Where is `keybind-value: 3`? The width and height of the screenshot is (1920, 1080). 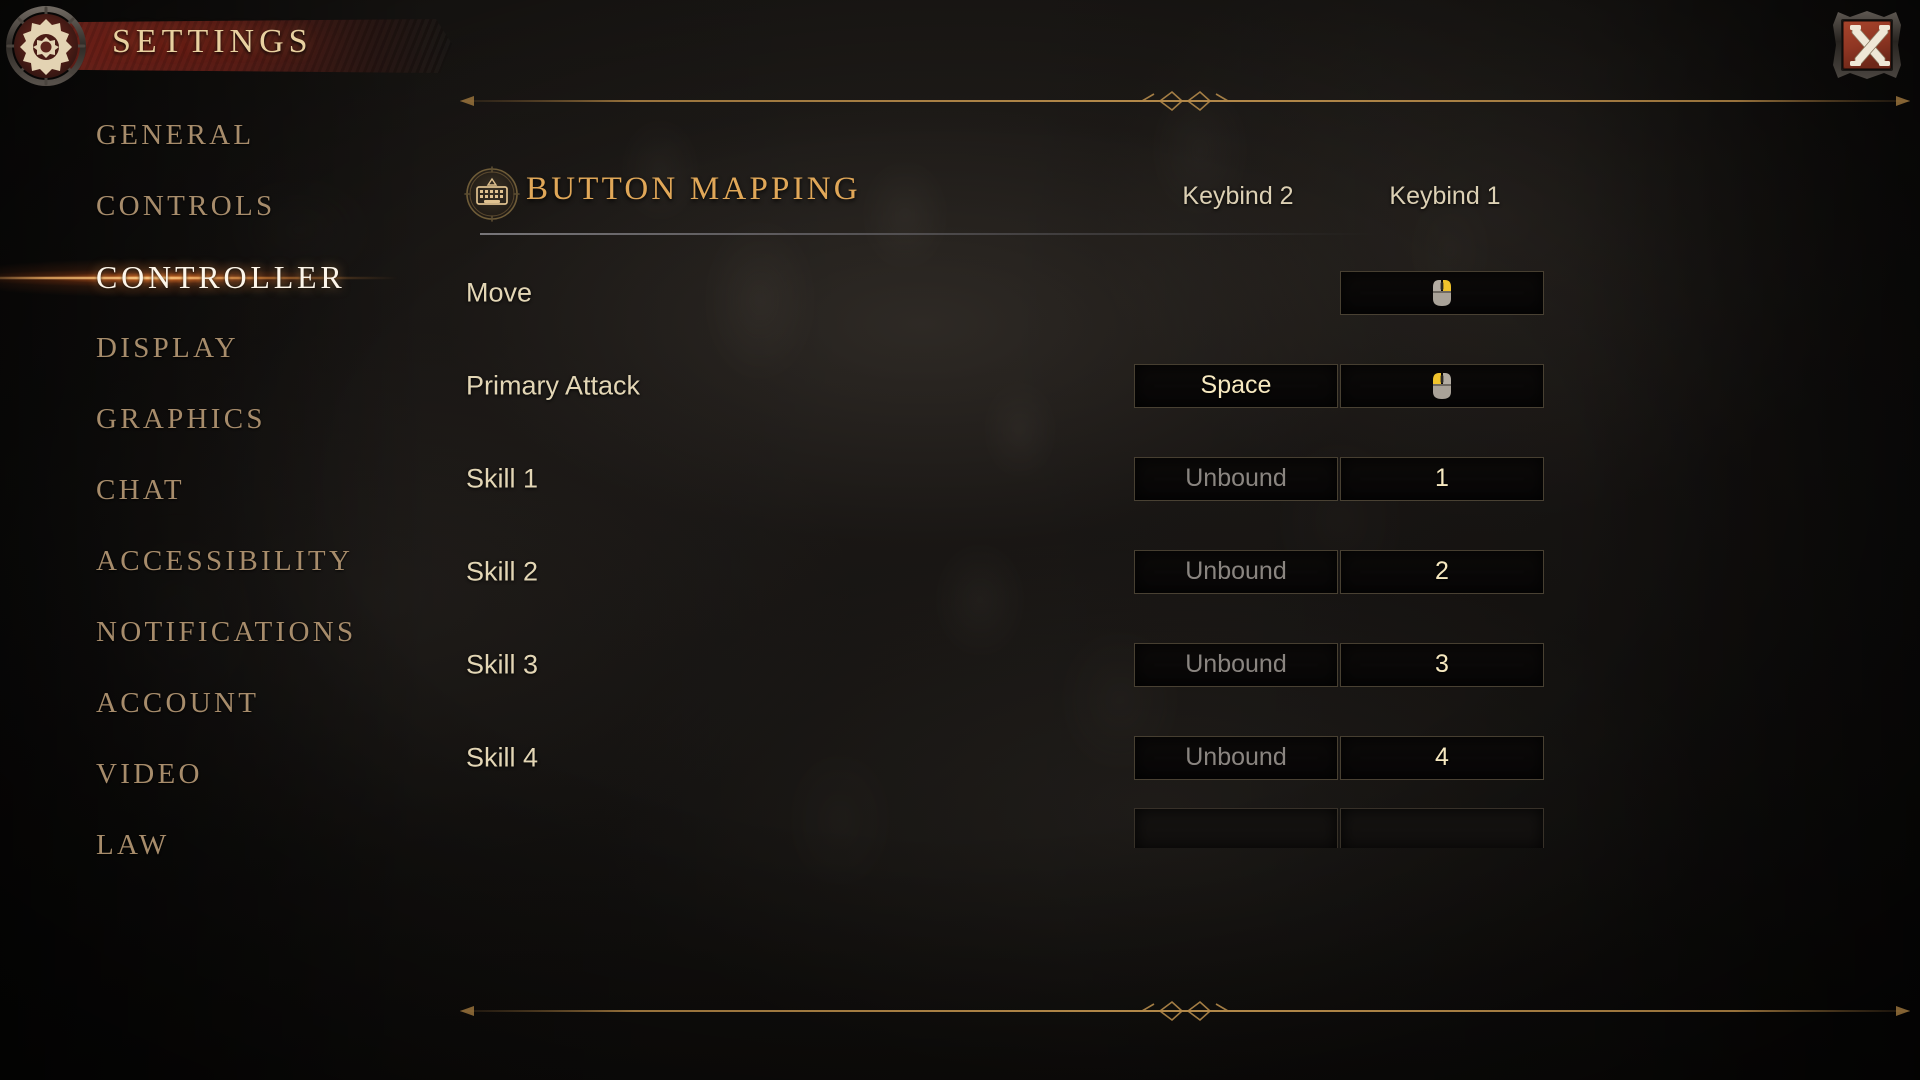
keybind-value: 3 is located at coordinates (1442, 664).